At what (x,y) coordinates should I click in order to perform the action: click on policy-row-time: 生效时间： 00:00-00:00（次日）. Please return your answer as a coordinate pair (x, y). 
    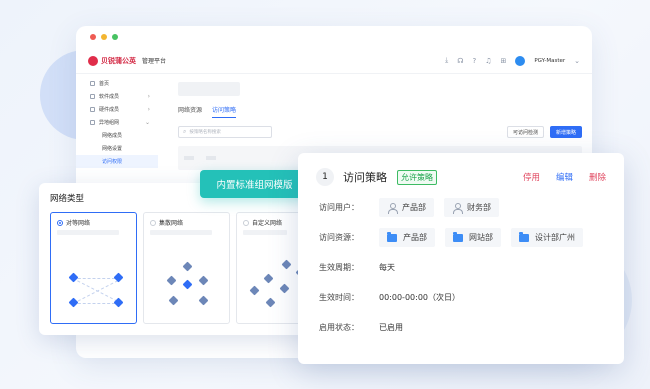
    Looking at the image, I should click on (461, 297).